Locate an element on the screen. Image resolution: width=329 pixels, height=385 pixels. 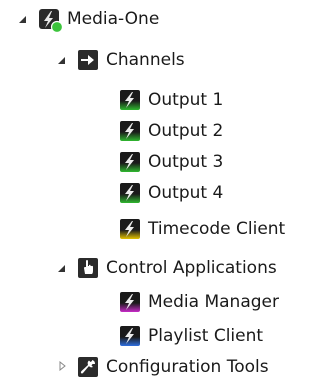
tree-node-label: Playlist Client is located at coordinates (206, 336).